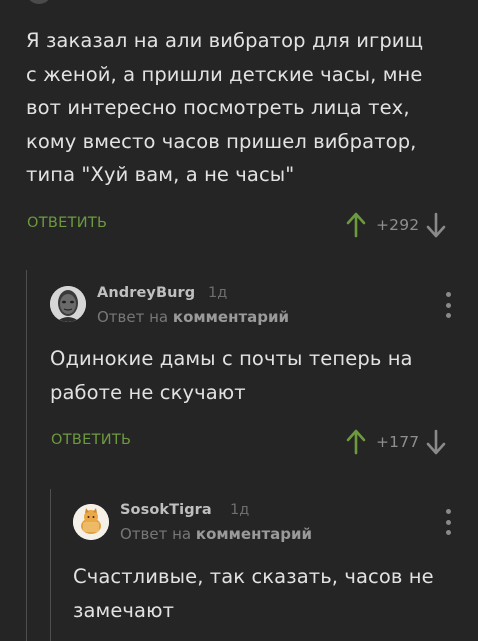 This screenshot has height=641, width=478. I want to click on vote-controls: +177, so click(396, 442).